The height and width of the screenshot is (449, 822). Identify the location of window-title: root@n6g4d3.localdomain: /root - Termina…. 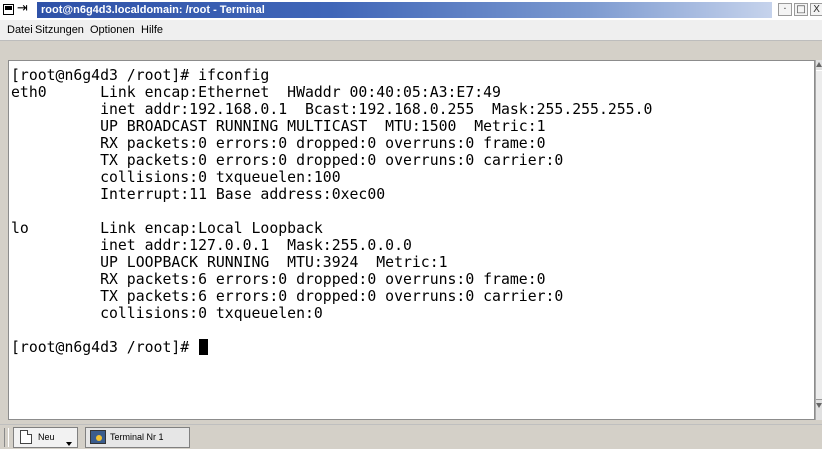
(404, 10).